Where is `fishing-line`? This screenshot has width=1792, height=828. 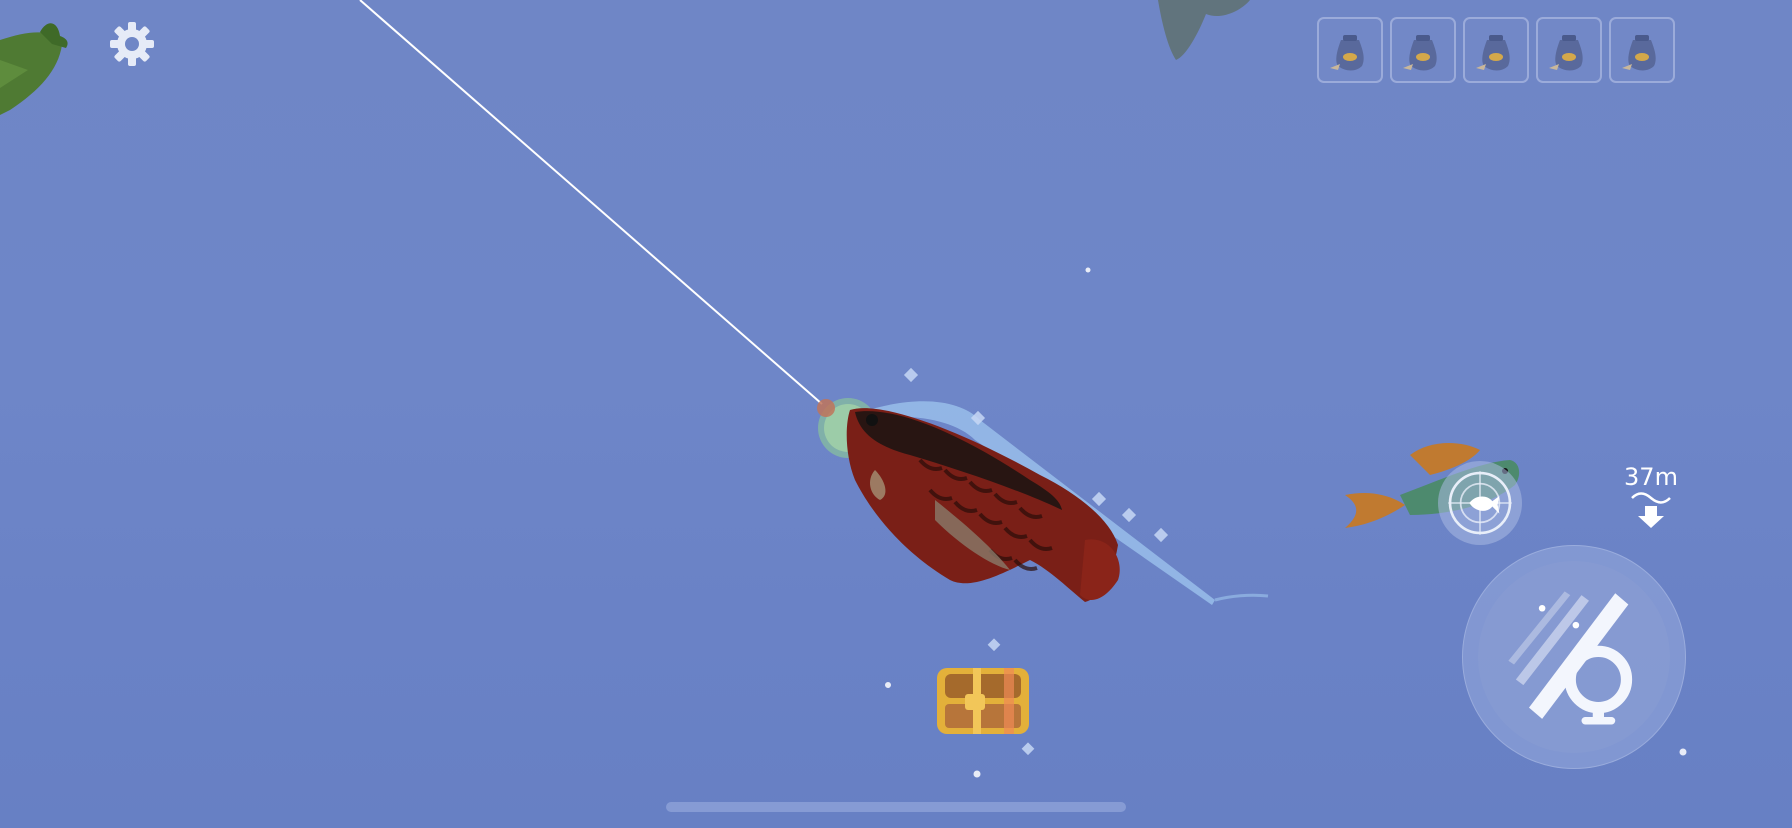 fishing-line is located at coordinates (591, 202).